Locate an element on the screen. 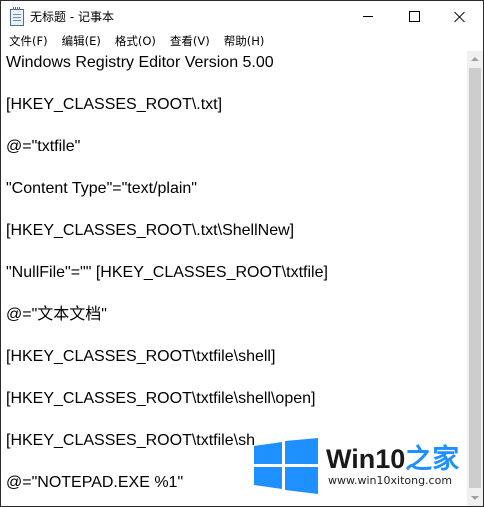  minimize-icon is located at coordinates (368, 16).